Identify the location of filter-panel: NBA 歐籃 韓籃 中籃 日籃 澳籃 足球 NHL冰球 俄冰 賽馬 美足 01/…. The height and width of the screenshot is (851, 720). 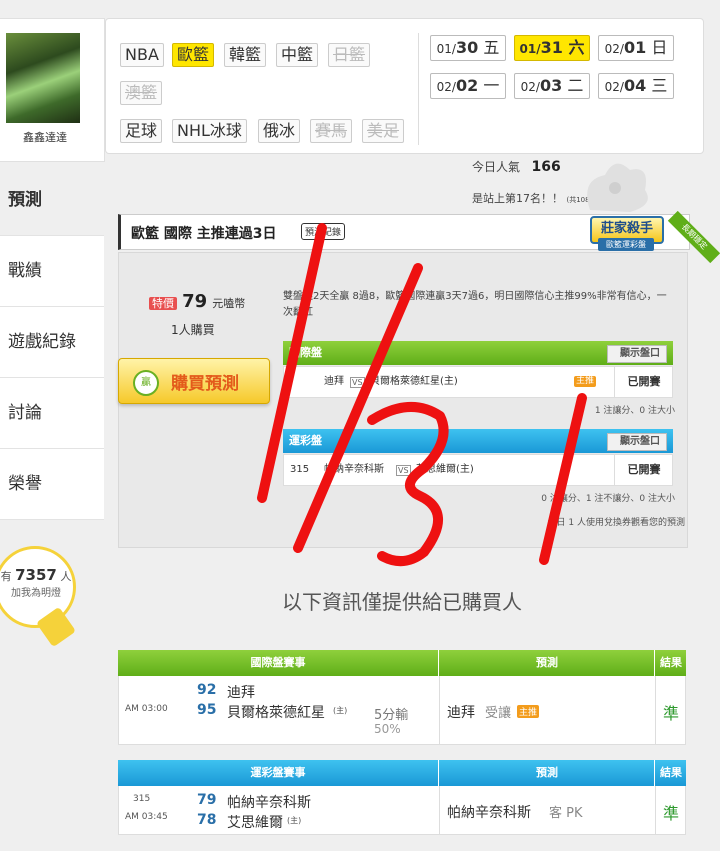
(404, 86).